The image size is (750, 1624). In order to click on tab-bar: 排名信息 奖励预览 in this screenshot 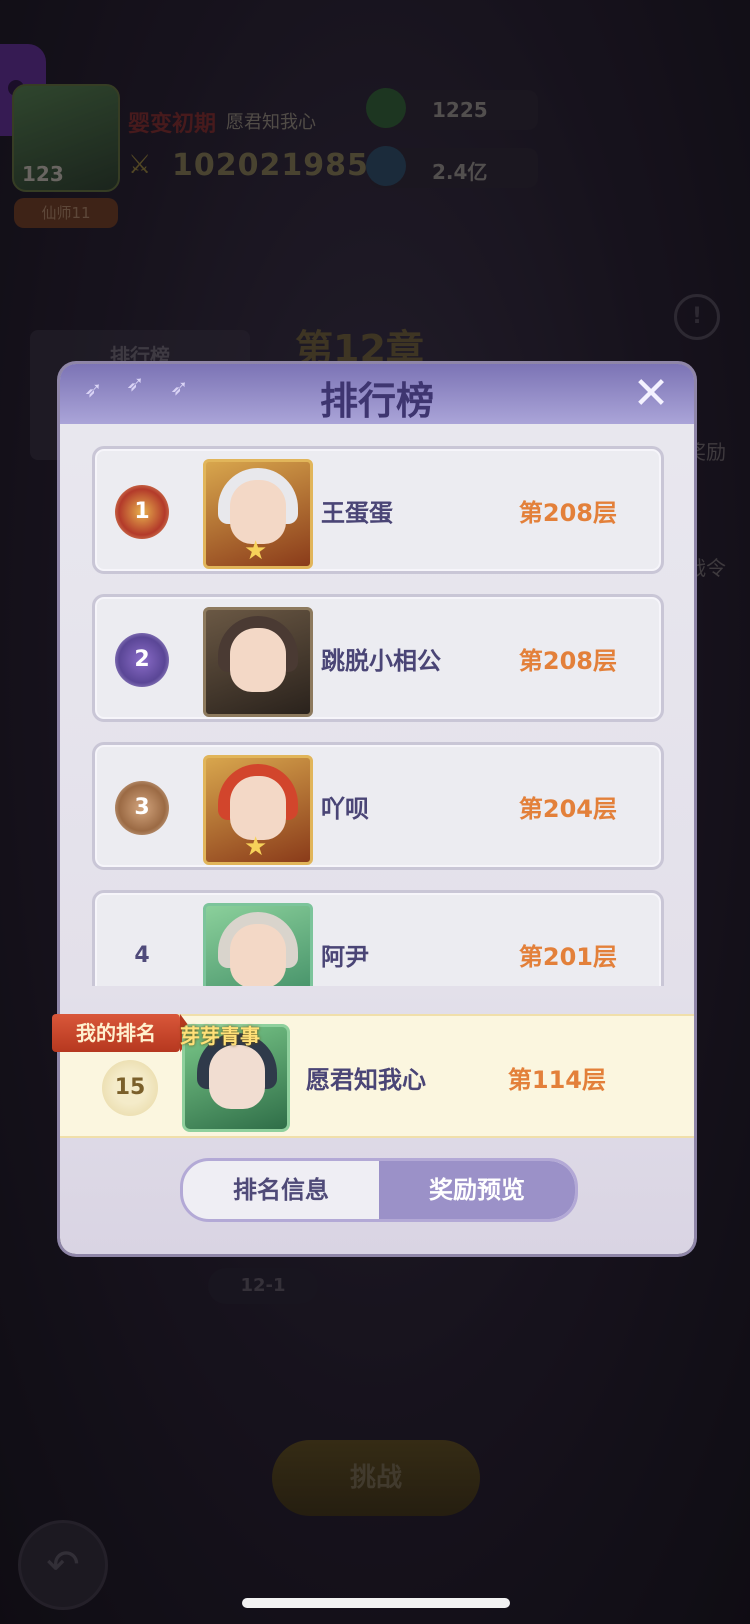, I will do `click(379, 1190)`.